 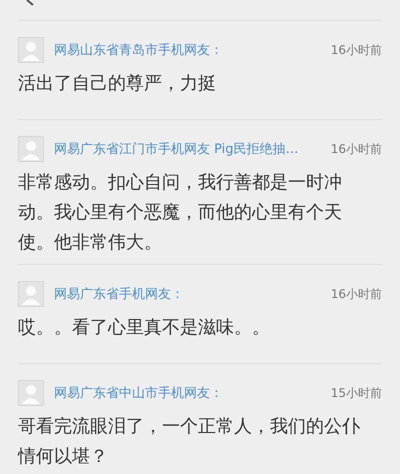 I want to click on user-name: 网易广东省中山市手机网友：, so click(x=138, y=393).